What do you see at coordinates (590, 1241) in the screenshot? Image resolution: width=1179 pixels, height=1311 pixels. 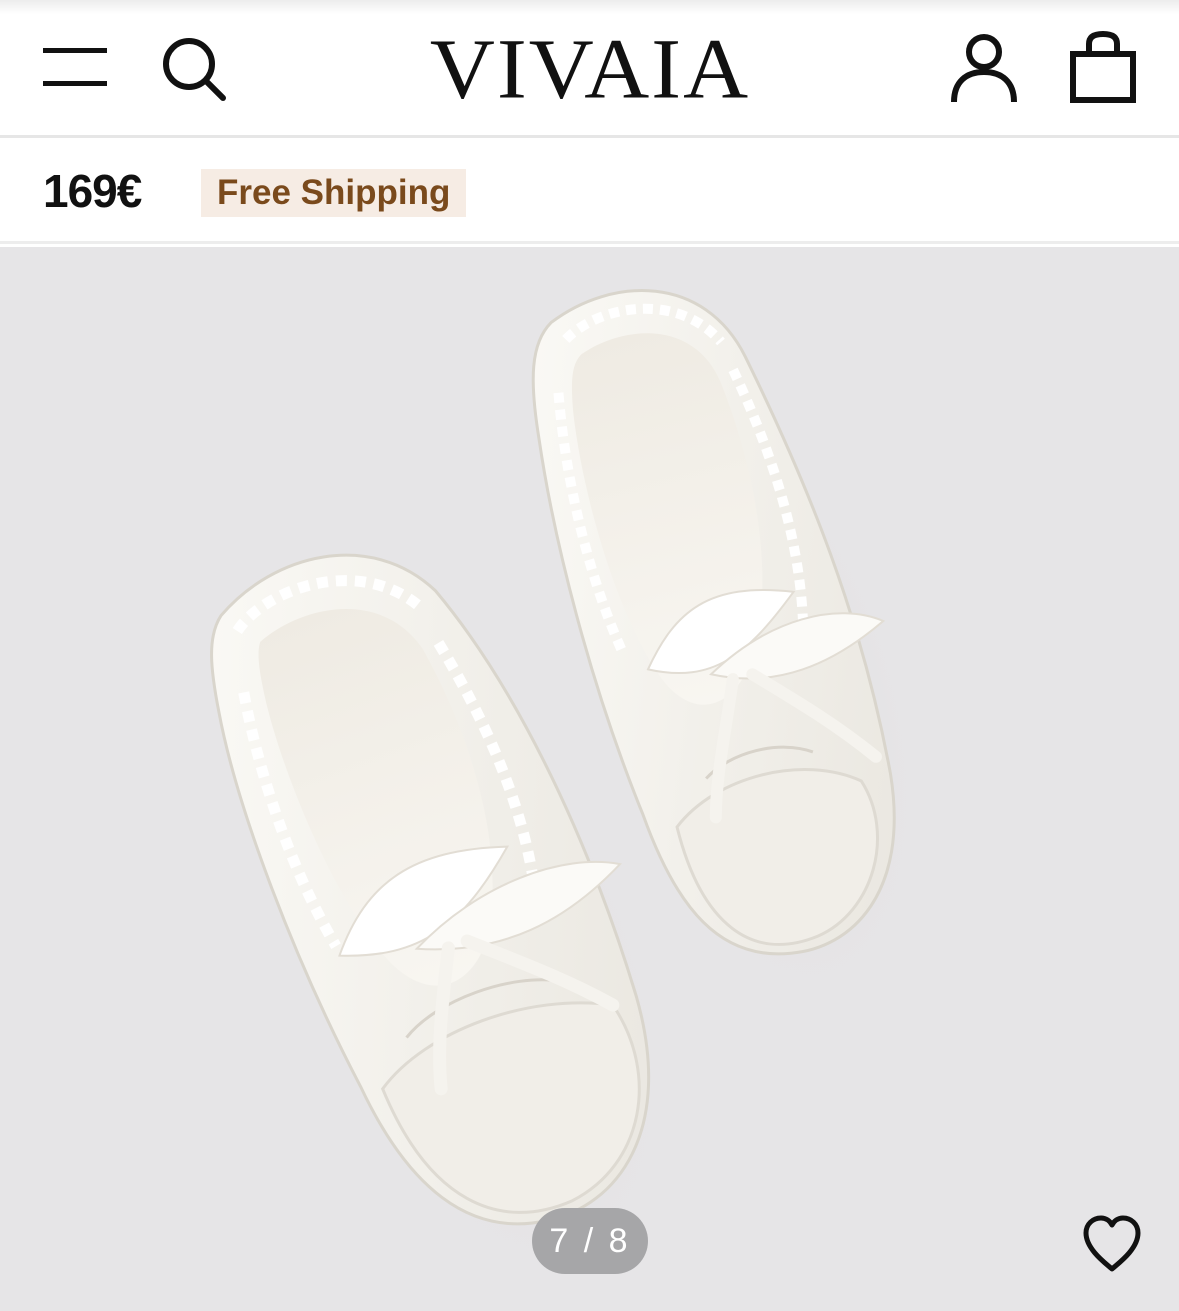 I see `gallery-counter: 7 / 8` at bounding box center [590, 1241].